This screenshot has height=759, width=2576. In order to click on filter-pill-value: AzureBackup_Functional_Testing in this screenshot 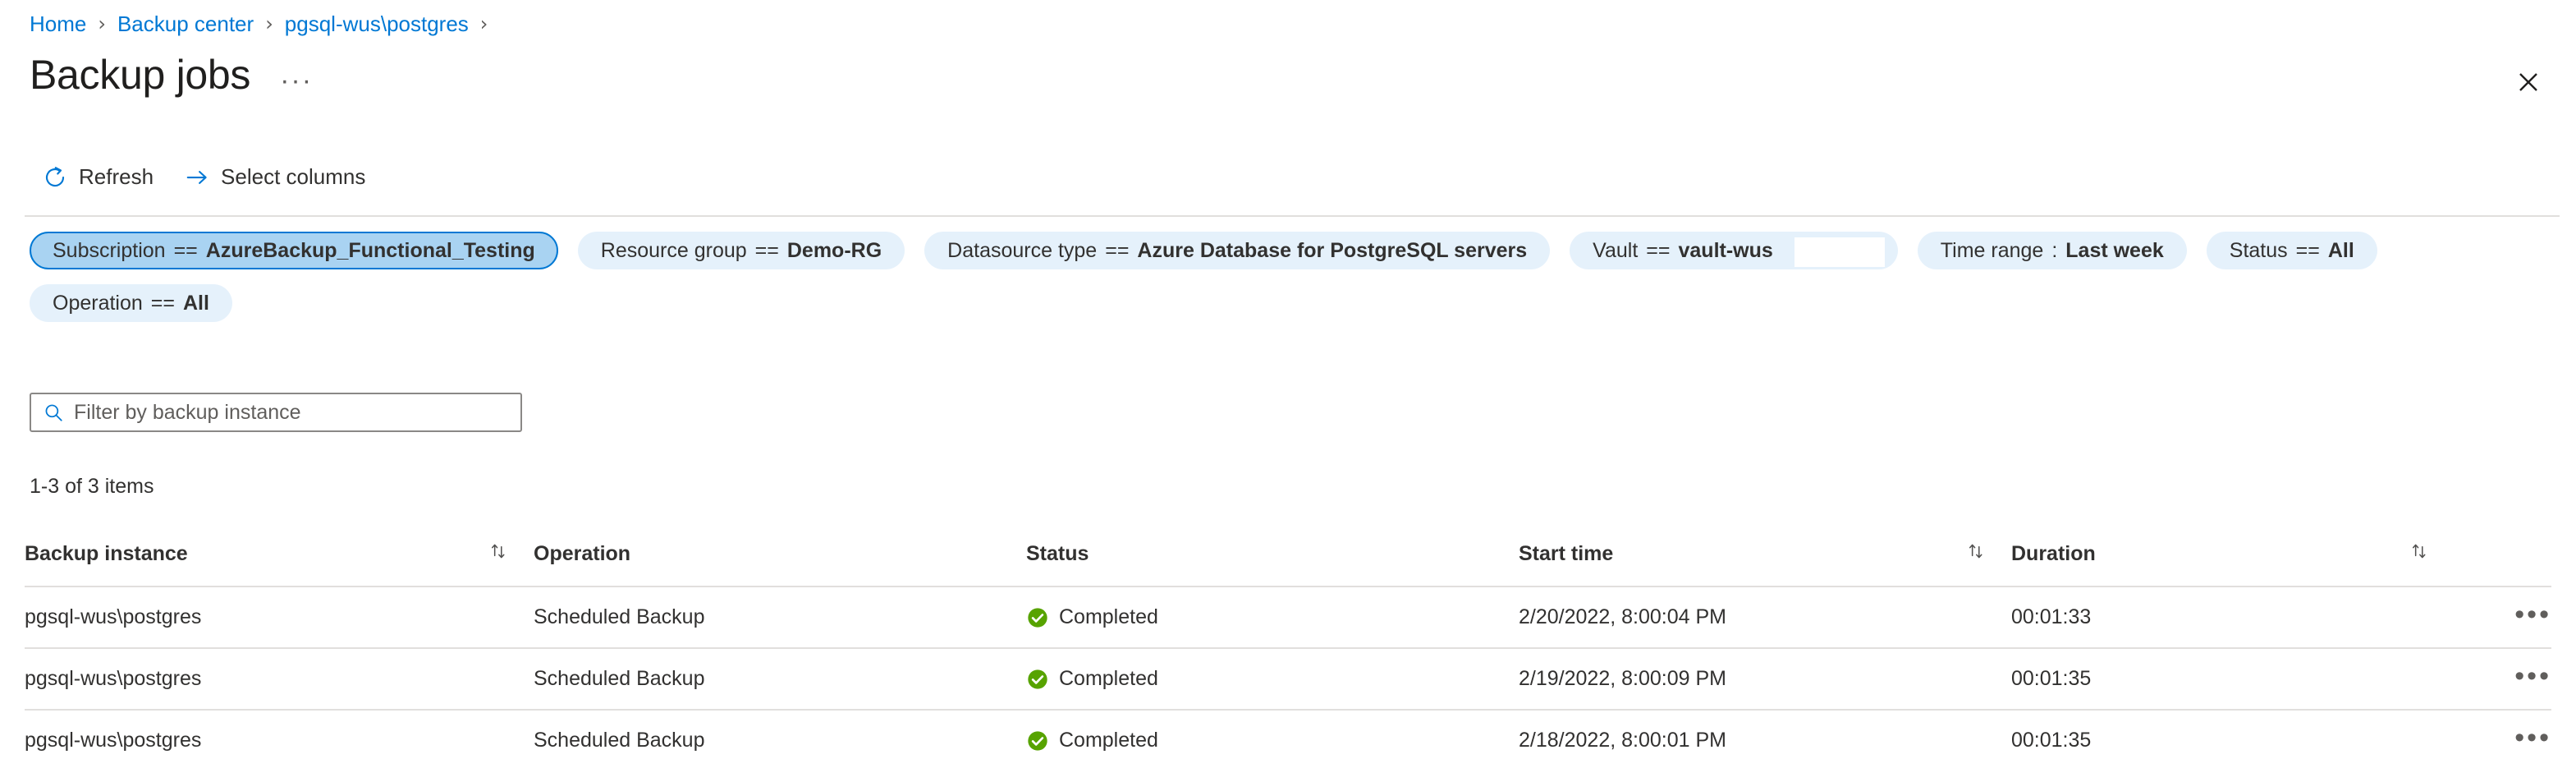, I will do `click(370, 250)`.